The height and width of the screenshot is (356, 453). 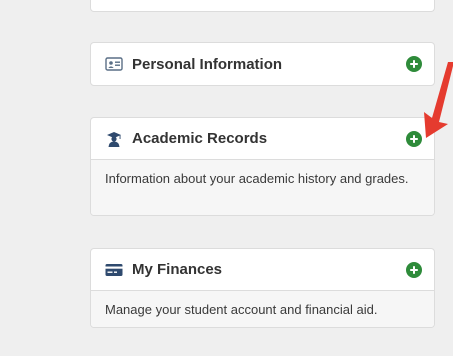 I want to click on card-title: Personal Information, so click(x=207, y=64).